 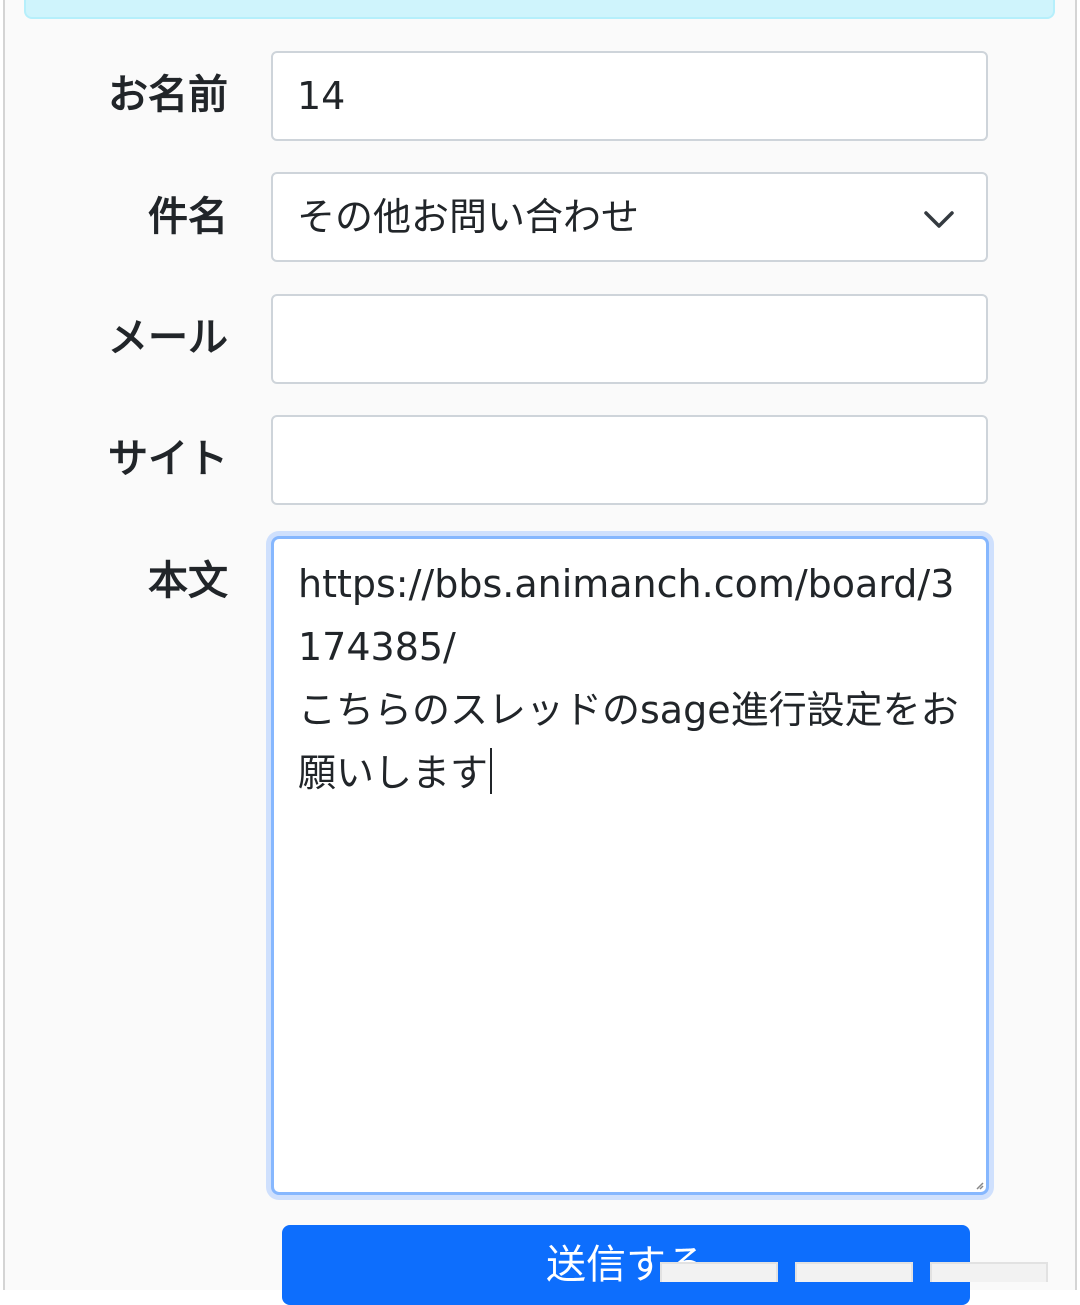 What do you see at coordinates (168, 338) in the screenshot?
I see `email-label: メール` at bounding box center [168, 338].